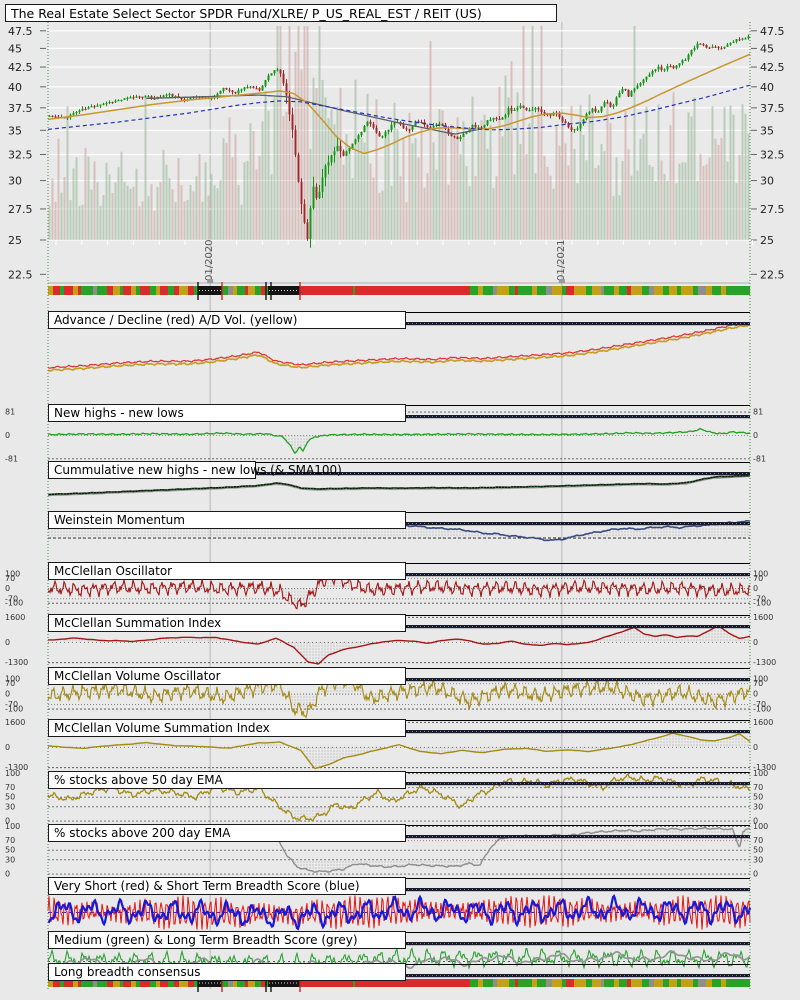  What do you see at coordinates (227, 520) in the screenshot?
I see `panel-label-weinstein-momentum: Weinstein Momentum` at bounding box center [227, 520].